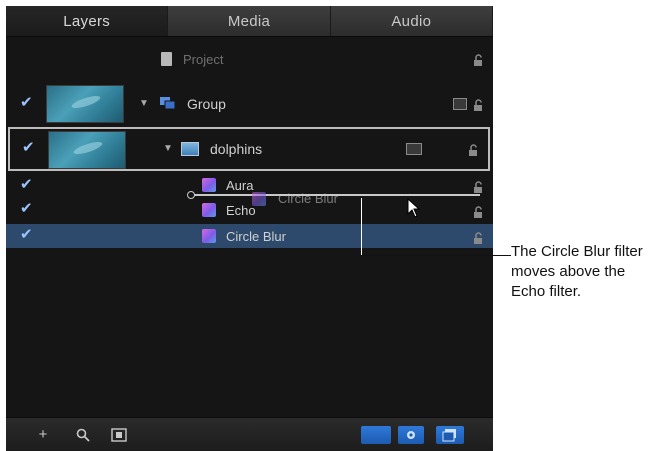  What do you see at coordinates (27, 234) in the screenshot?
I see `circle-blur-checkbox: ✔` at bounding box center [27, 234].